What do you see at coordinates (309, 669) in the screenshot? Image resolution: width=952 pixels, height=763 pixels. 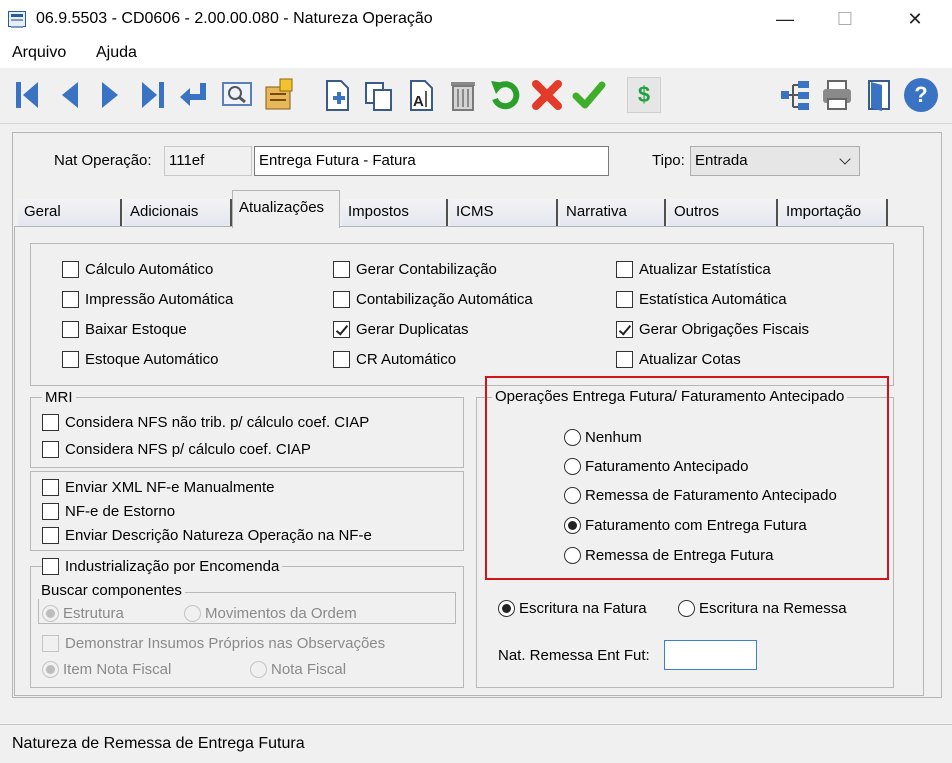 I see `radio-label: Nota Fiscal` at bounding box center [309, 669].